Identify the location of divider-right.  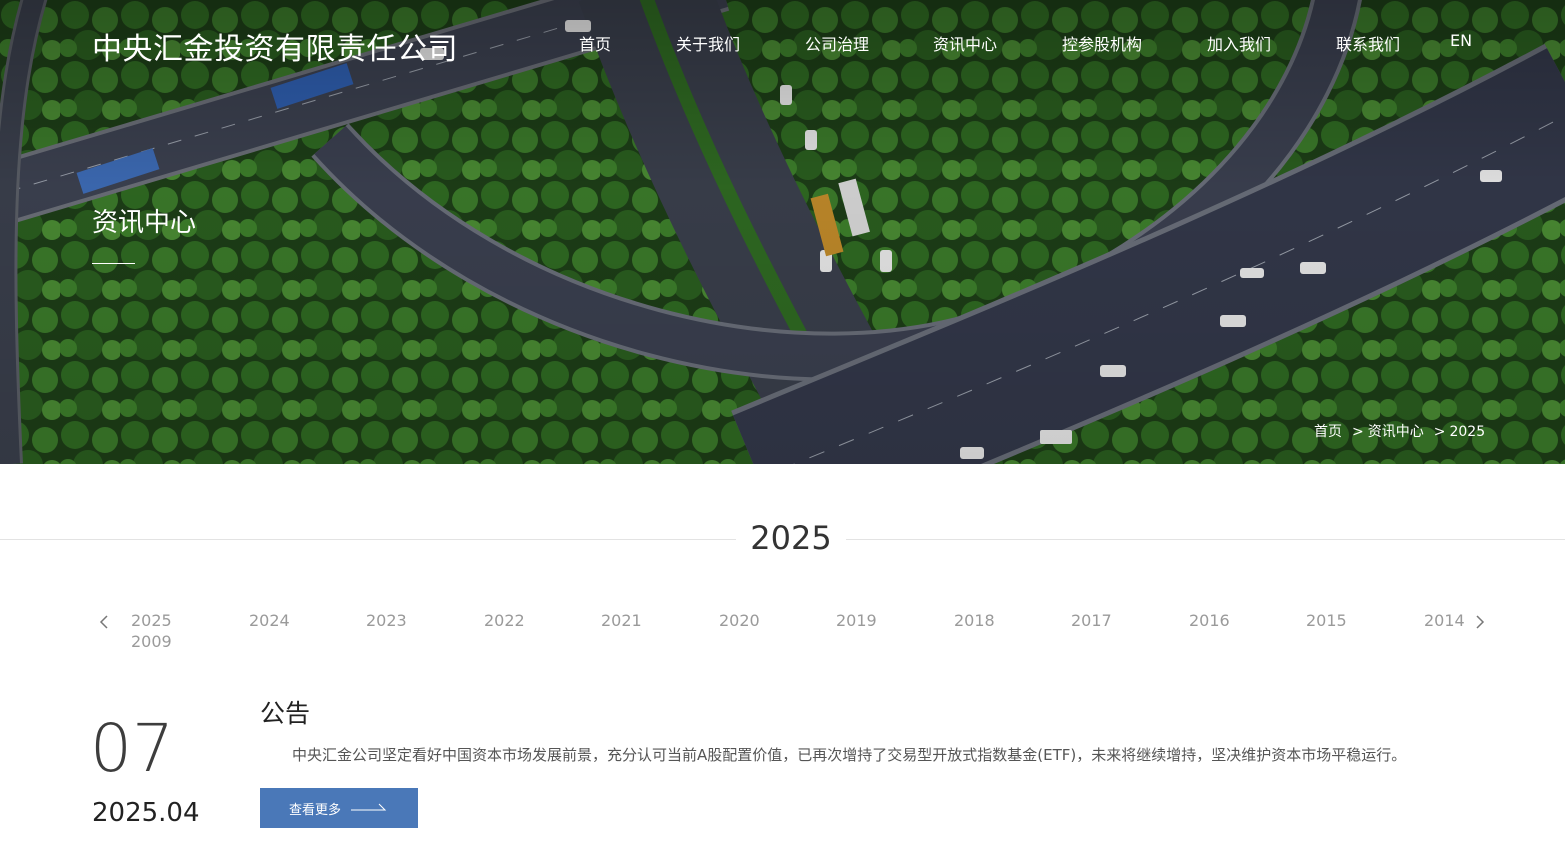
(1205, 539).